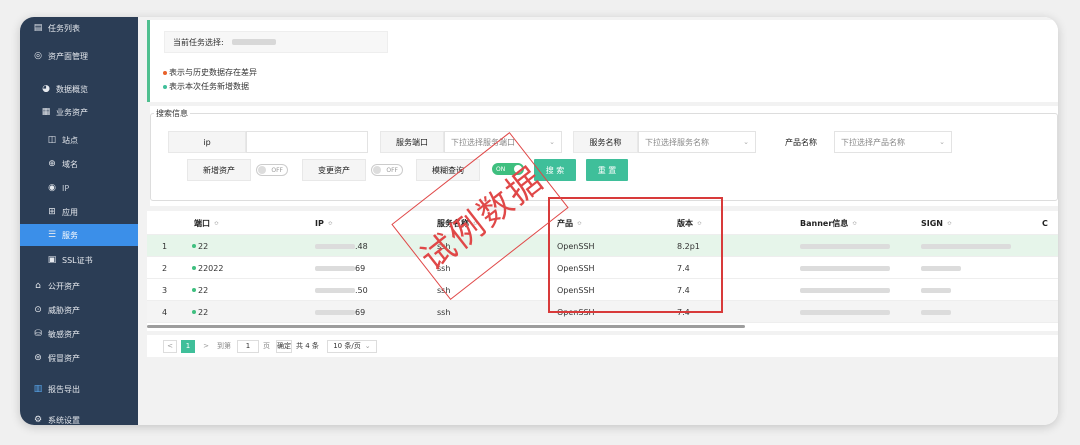 This screenshot has height=445, width=1080. I want to click on sidebar-item-business-assets: ▦ 业务资产, so click(79, 112).